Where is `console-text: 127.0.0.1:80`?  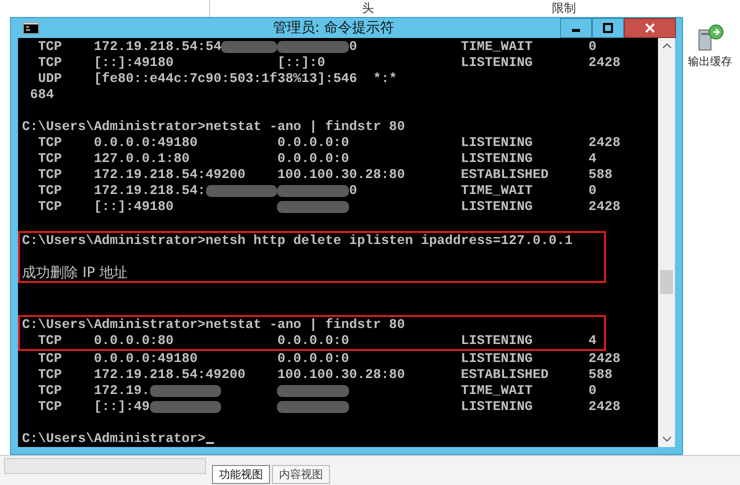
console-text: 127.0.0.1:80 is located at coordinates (142, 159).